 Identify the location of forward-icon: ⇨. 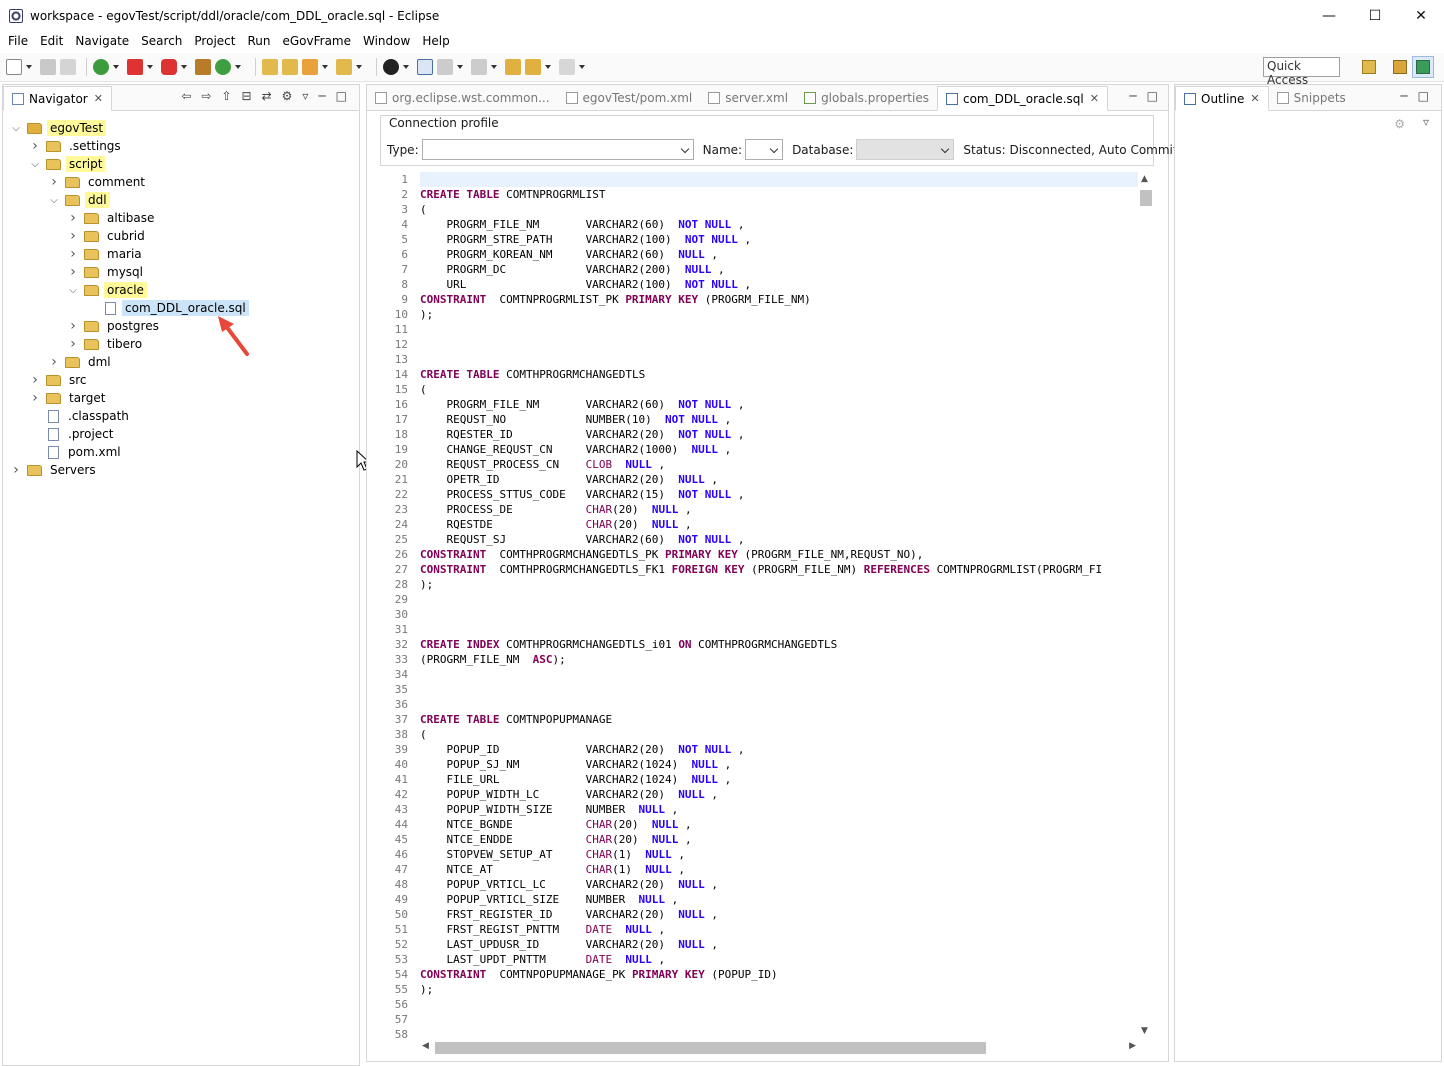
(206, 96).